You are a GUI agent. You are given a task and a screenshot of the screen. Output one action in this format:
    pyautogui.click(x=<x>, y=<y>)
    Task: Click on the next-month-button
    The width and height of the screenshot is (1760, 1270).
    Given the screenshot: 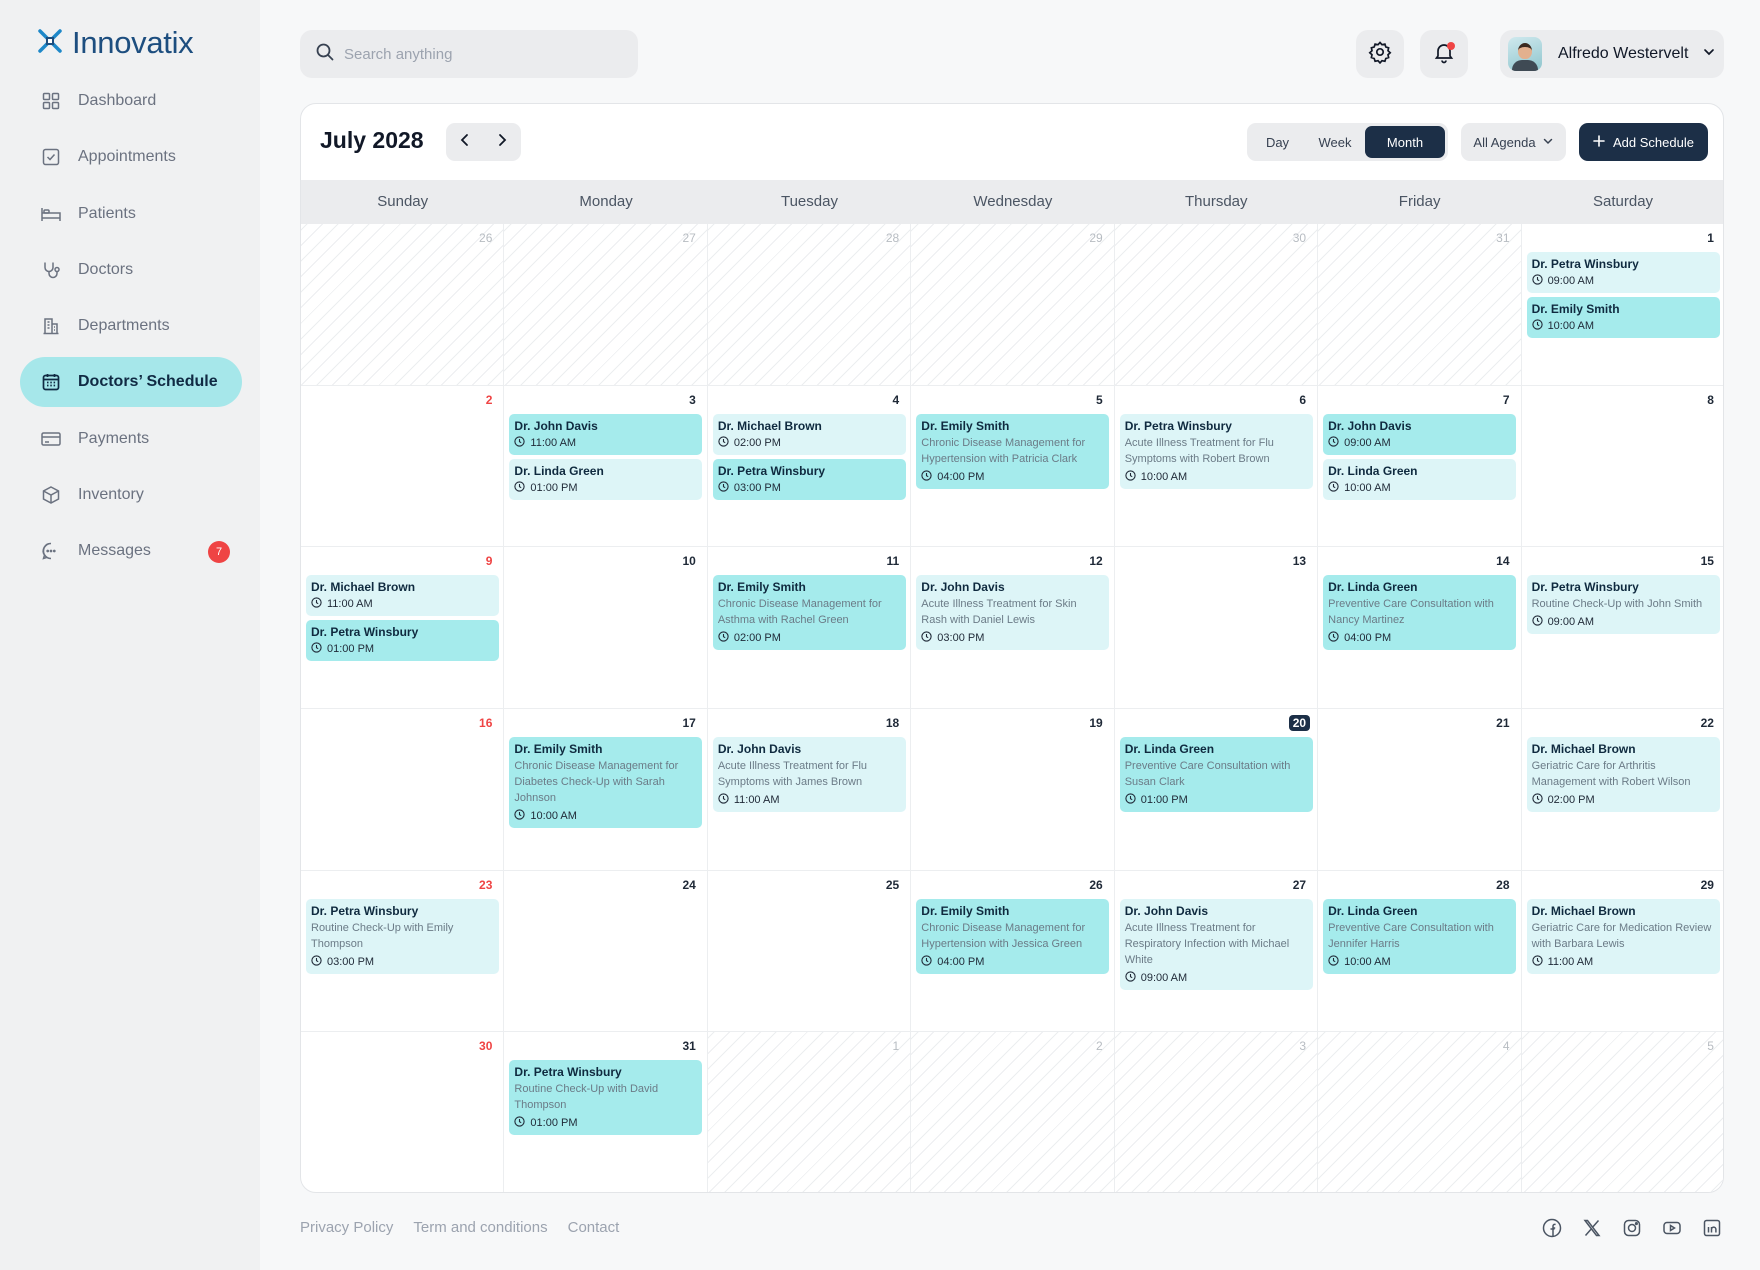 What is the action you would take?
    pyautogui.click(x=503, y=142)
    